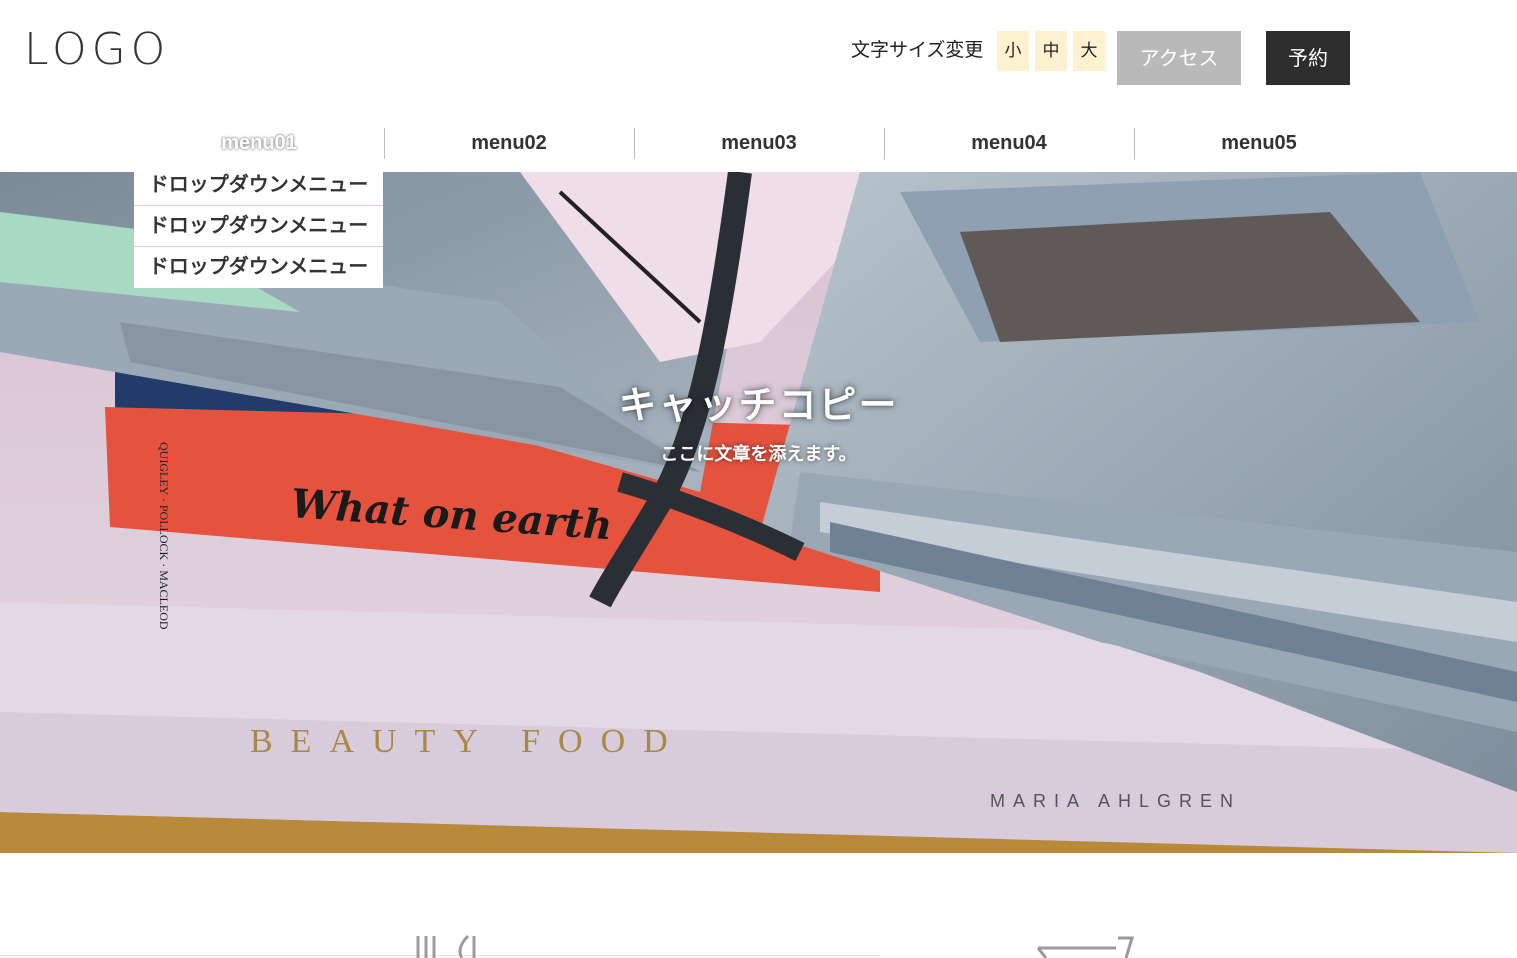 The image size is (1517, 958). Describe the element at coordinates (509, 144) in the screenshot. I see `nav-item-menu02: menu02` at that location.